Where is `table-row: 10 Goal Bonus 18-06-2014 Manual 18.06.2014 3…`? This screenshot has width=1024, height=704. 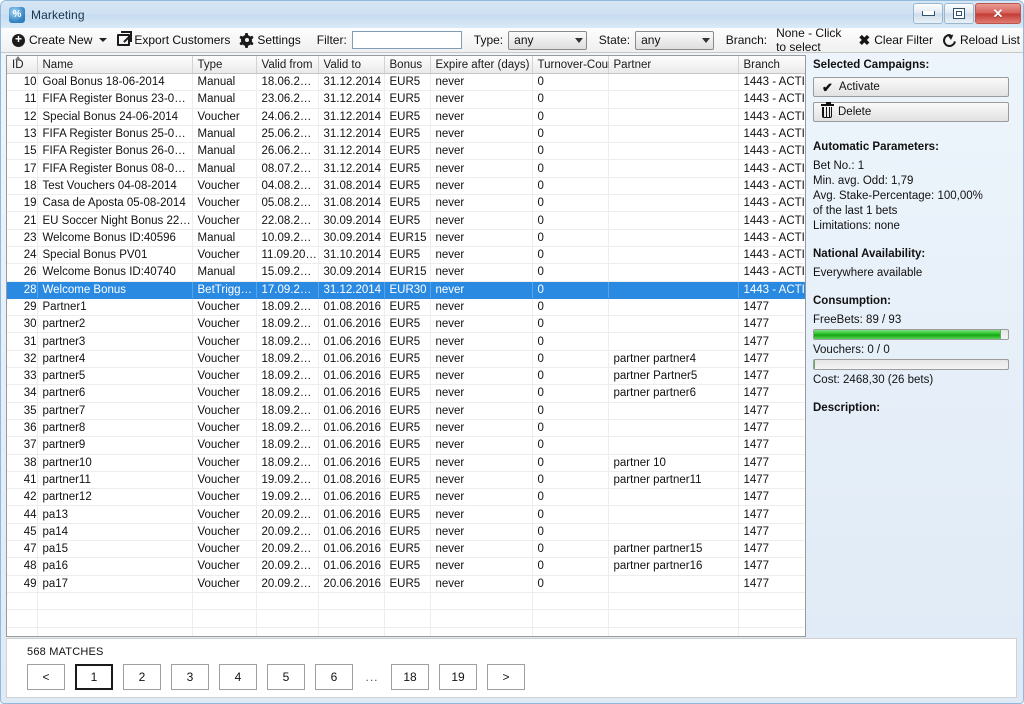 table-row: 10 Goal Bonus 18-06-2014 Manual 18.06.2014 3… is located at coordinates (406, 82).